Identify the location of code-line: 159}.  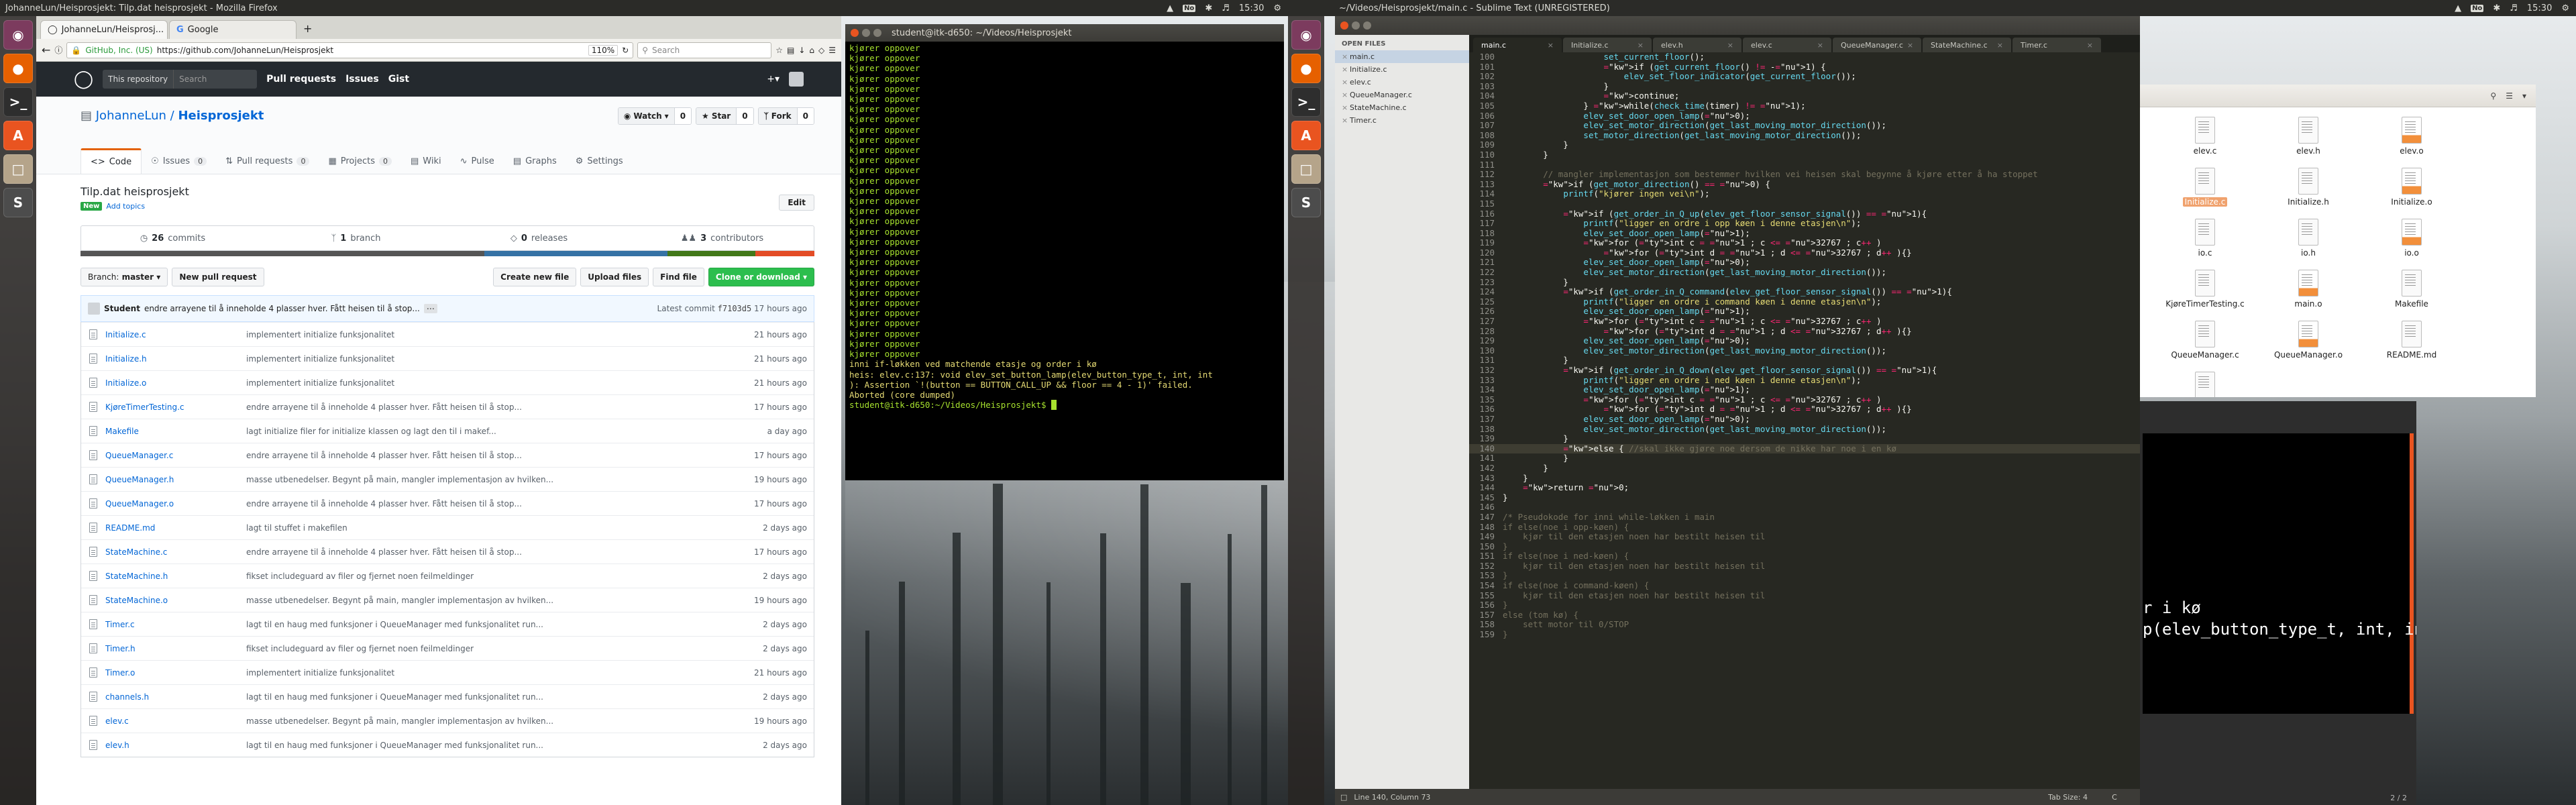
(1804, 634).